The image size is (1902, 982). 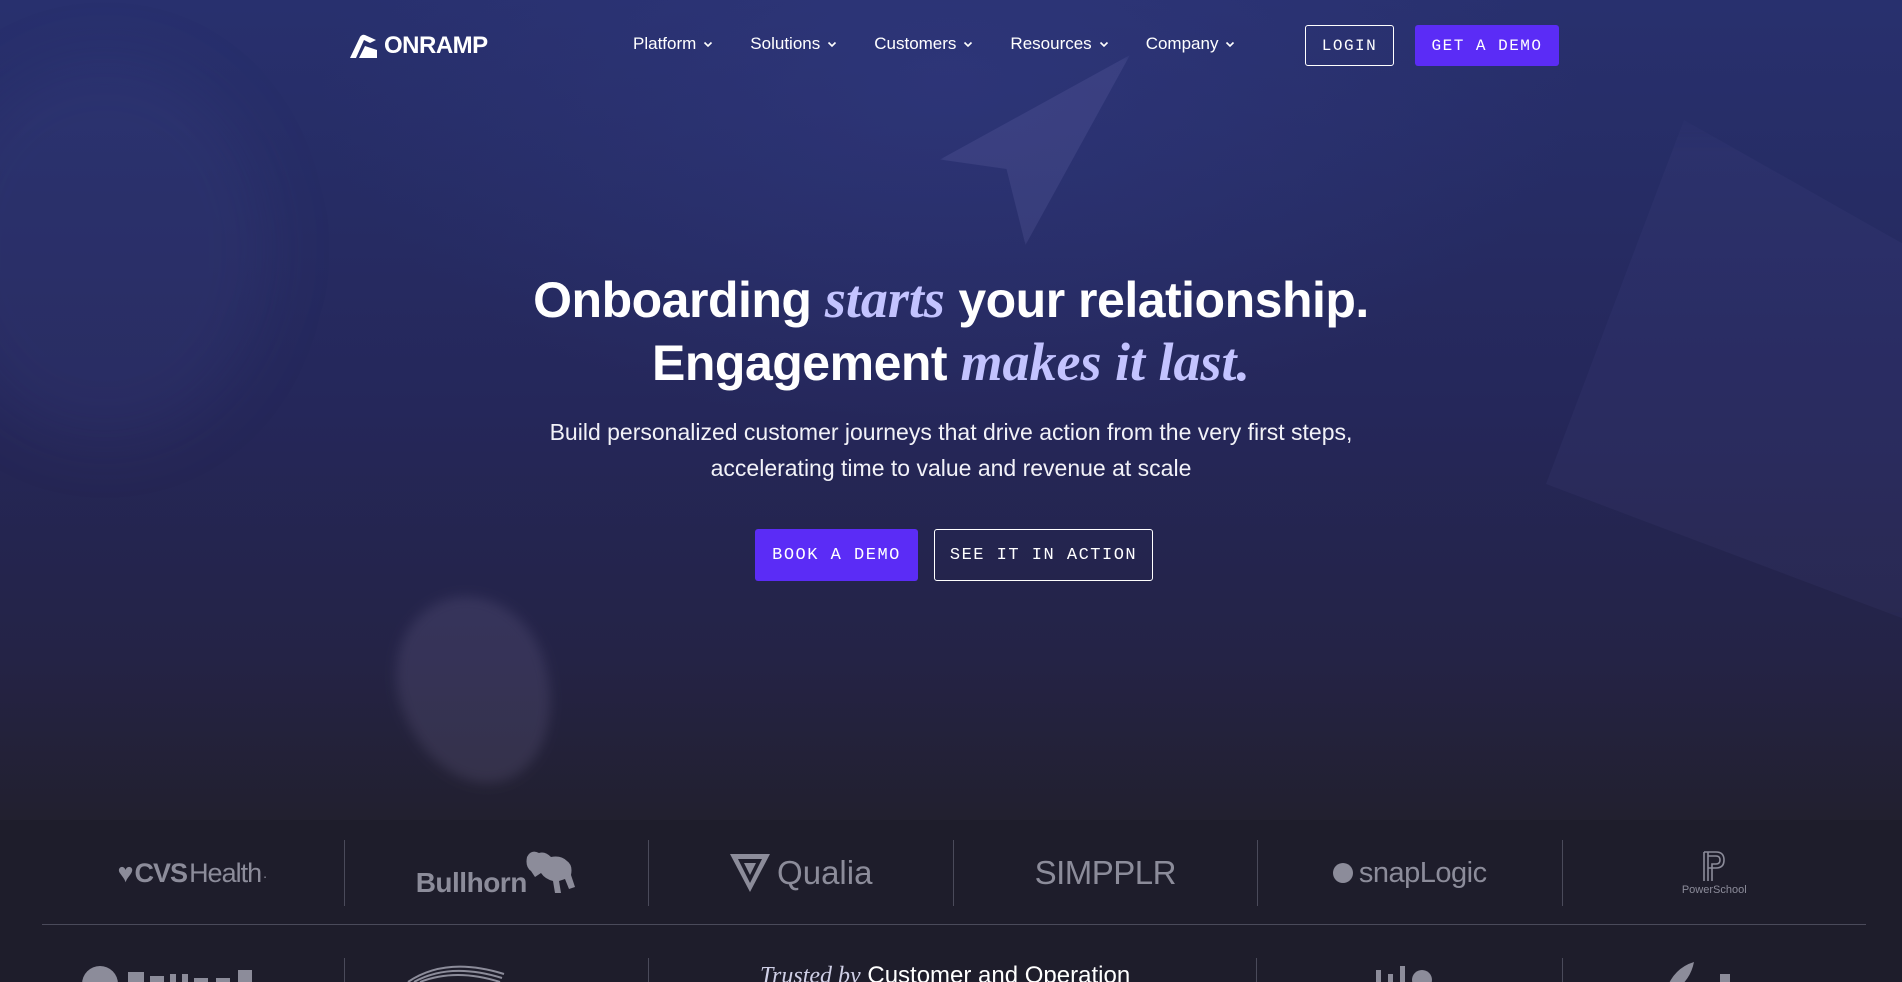 I want to click on nav-item-customers: Customers, so click(x=923, y=44).